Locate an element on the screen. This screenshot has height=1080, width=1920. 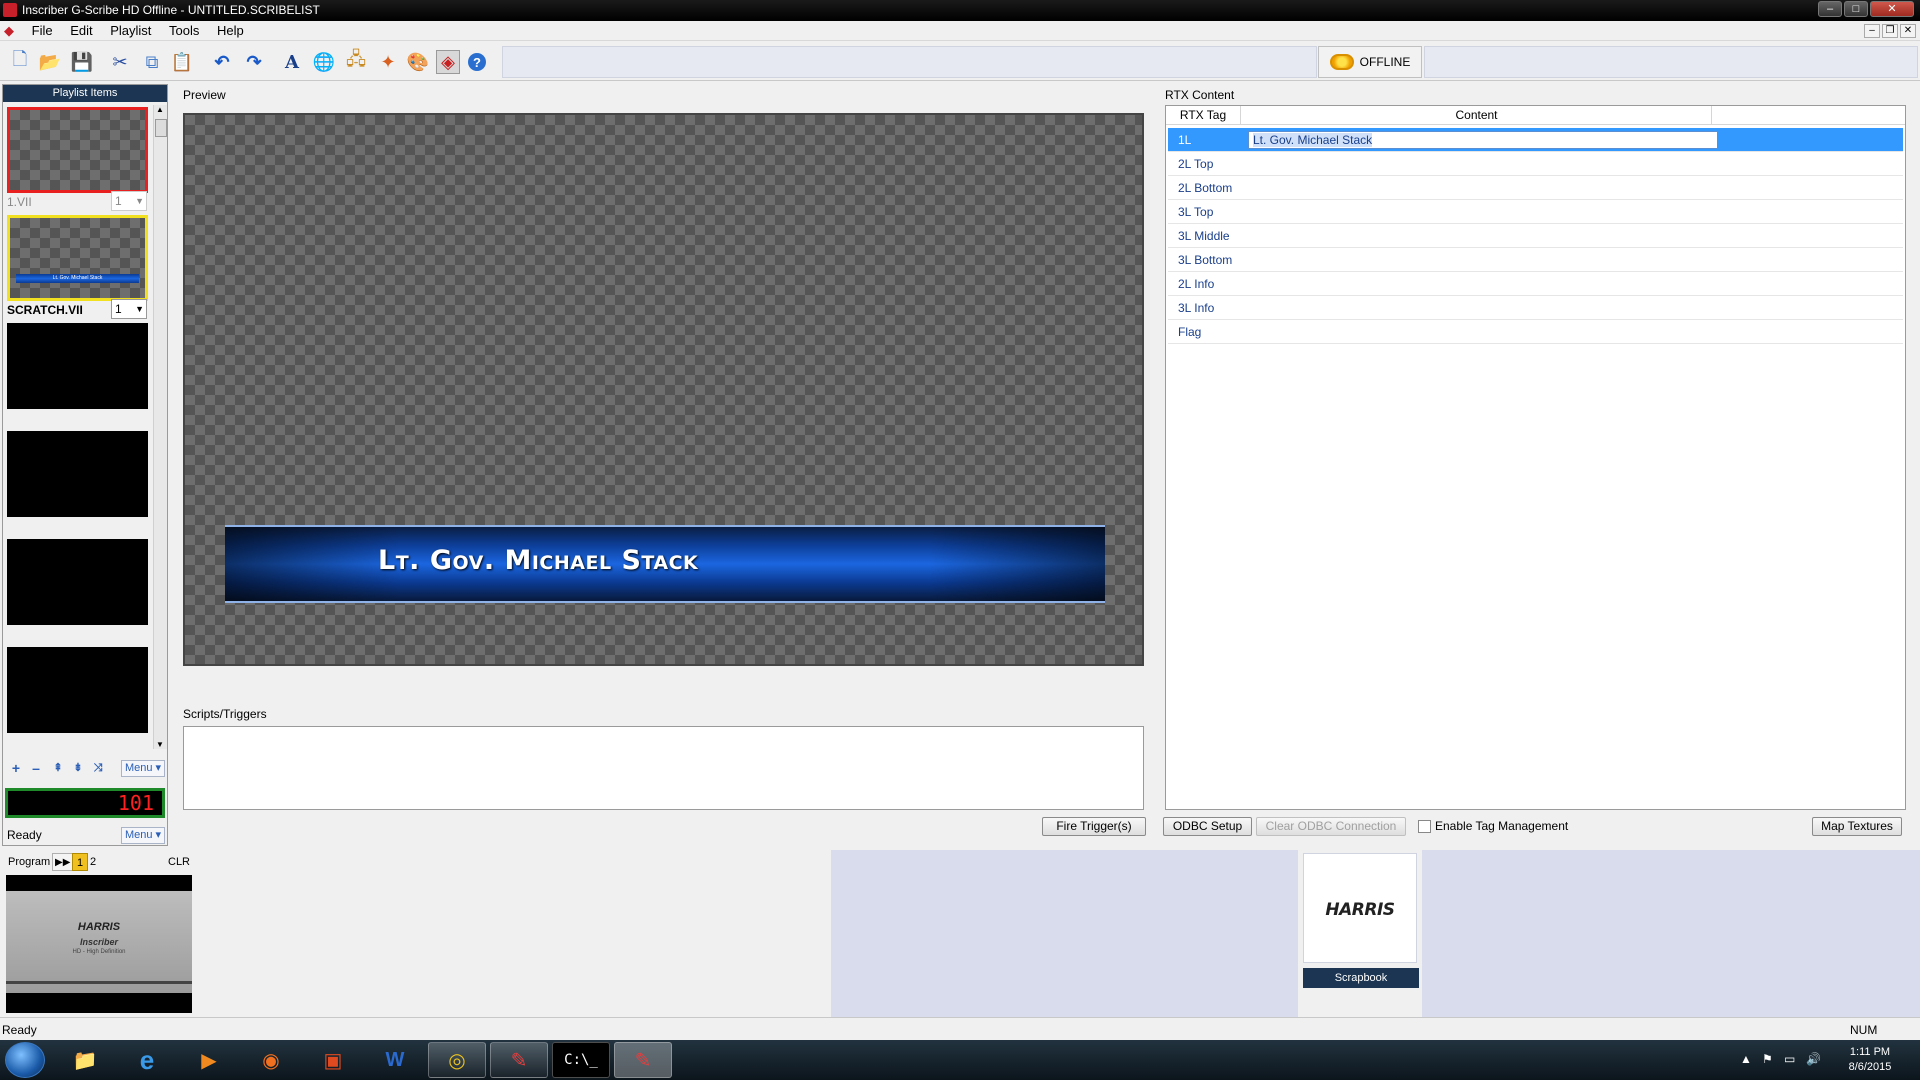
scroll-up-icon: ▲ is located at coordinates (160, 109).